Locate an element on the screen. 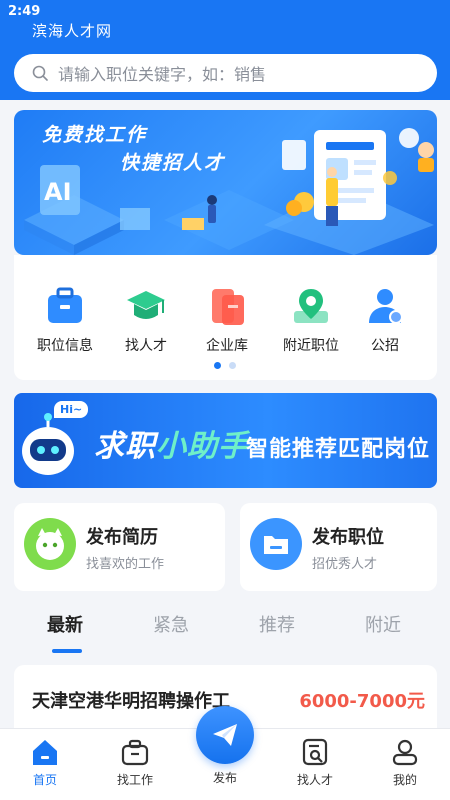  publish-job-card: 发布职位 招优秀人才 is located at coordinates (338, 547).